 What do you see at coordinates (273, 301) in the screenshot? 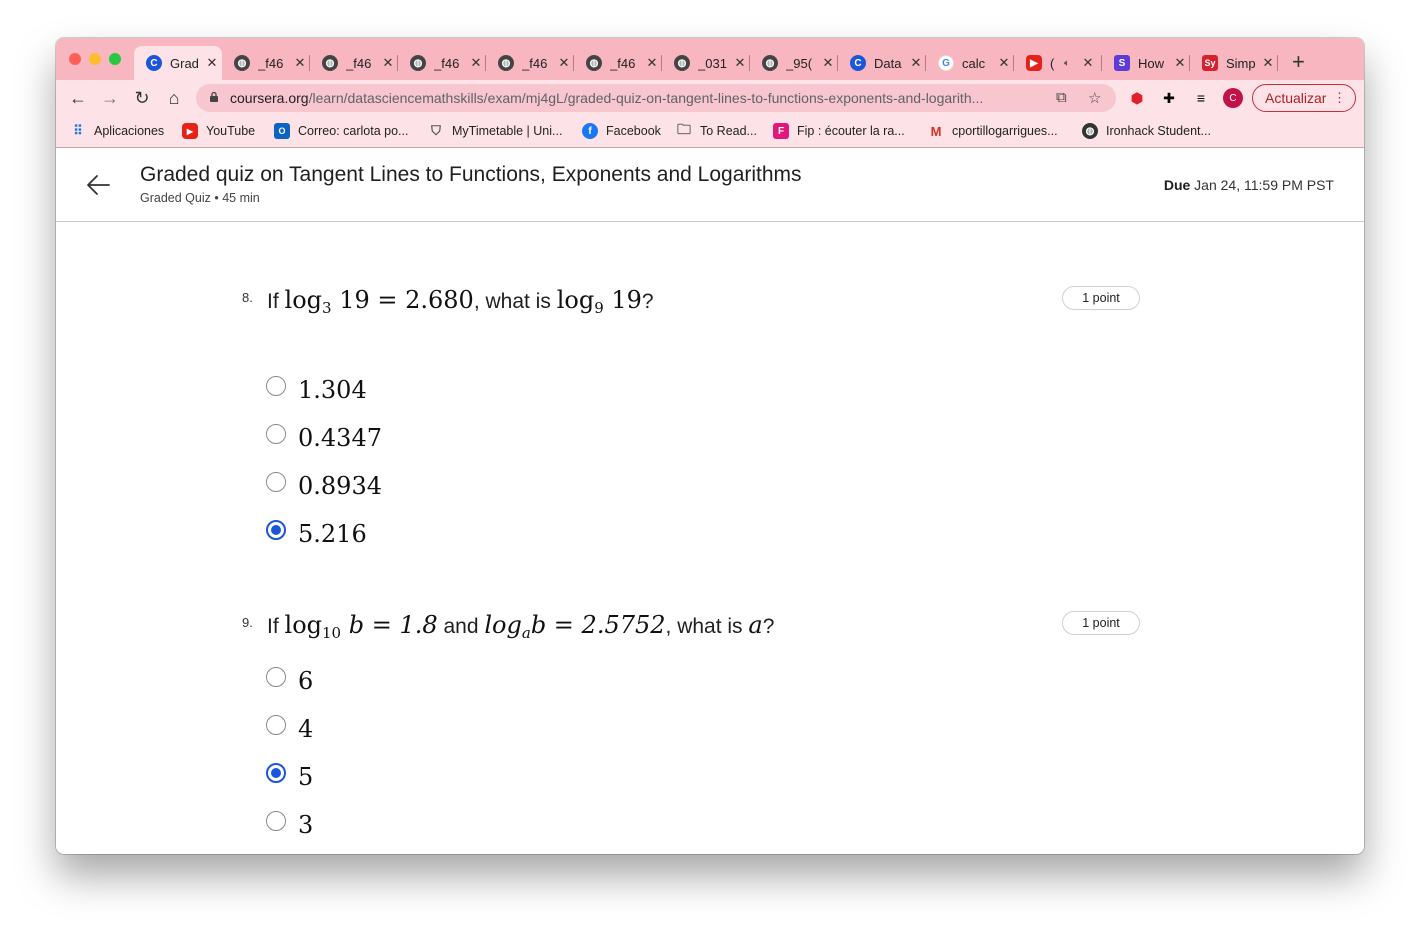
I see `question-prefix: If` at bounding box center [273, 301].